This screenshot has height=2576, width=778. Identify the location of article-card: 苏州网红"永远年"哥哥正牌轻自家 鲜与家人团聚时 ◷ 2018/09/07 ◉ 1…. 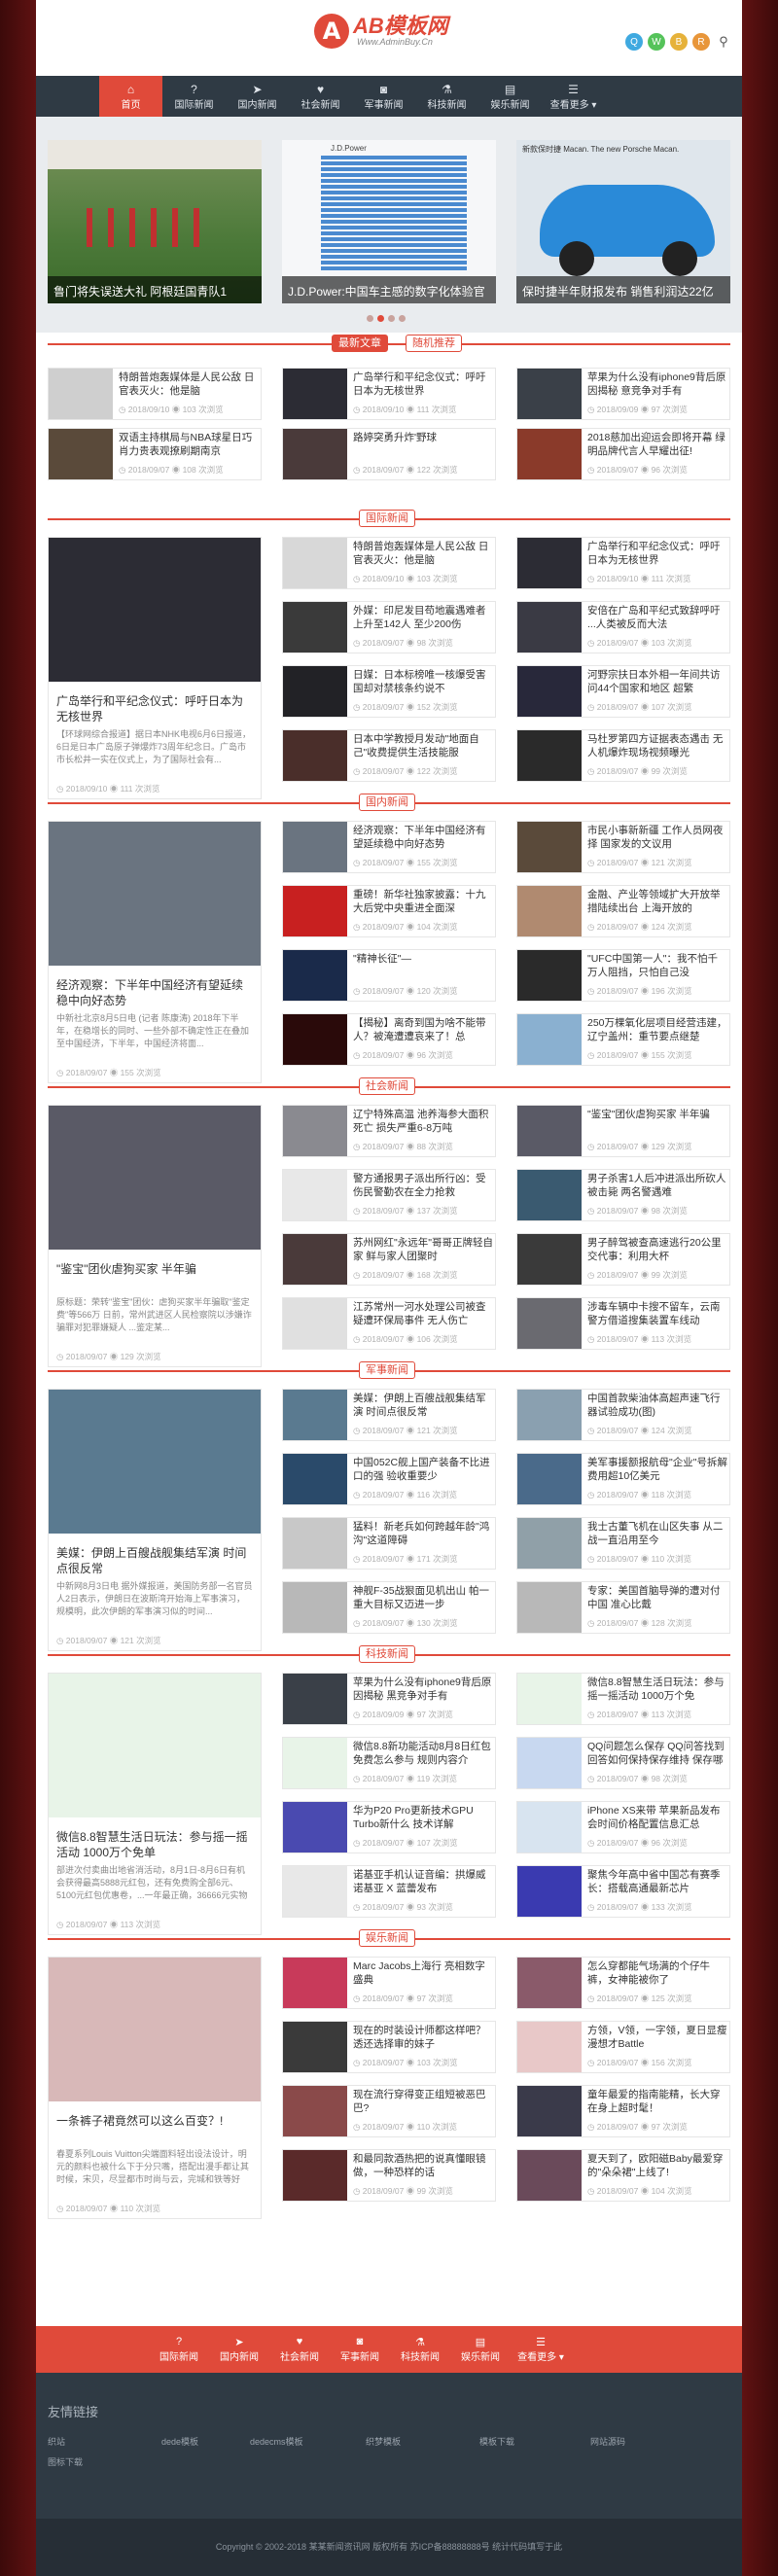
(389, 1259).